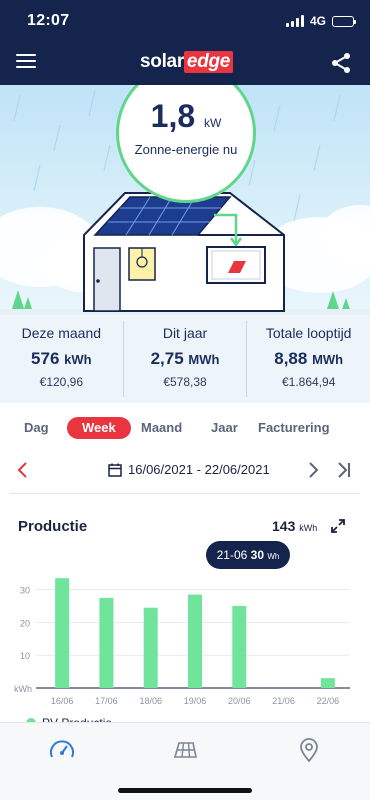  I want to click on y-tick-label: 30, so click(25, 591).